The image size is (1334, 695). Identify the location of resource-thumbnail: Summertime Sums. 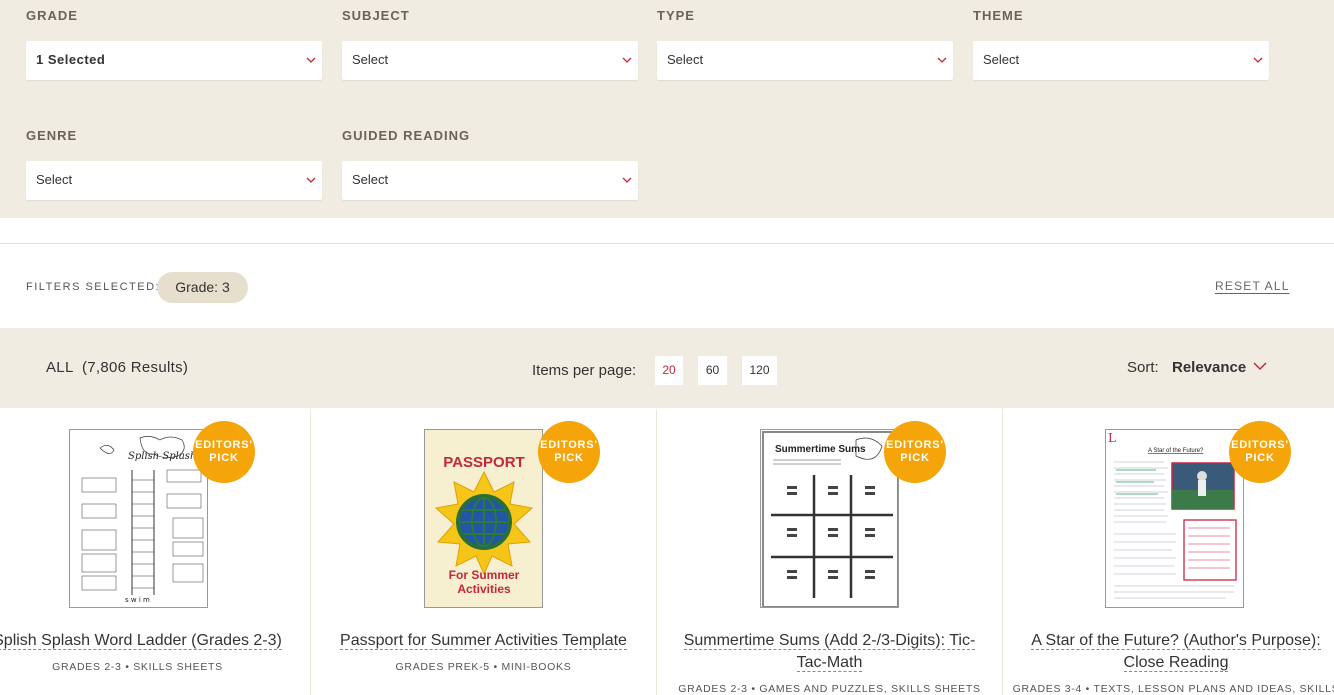
(829, 518).